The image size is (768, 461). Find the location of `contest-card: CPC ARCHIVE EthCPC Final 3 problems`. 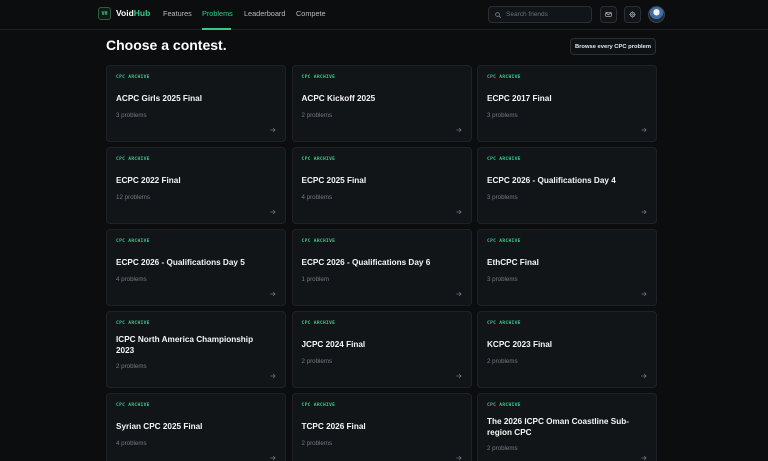

contest-card: CPC ARCHIVE EthCPC Final 3 problems is located at coordinates (567, 267).